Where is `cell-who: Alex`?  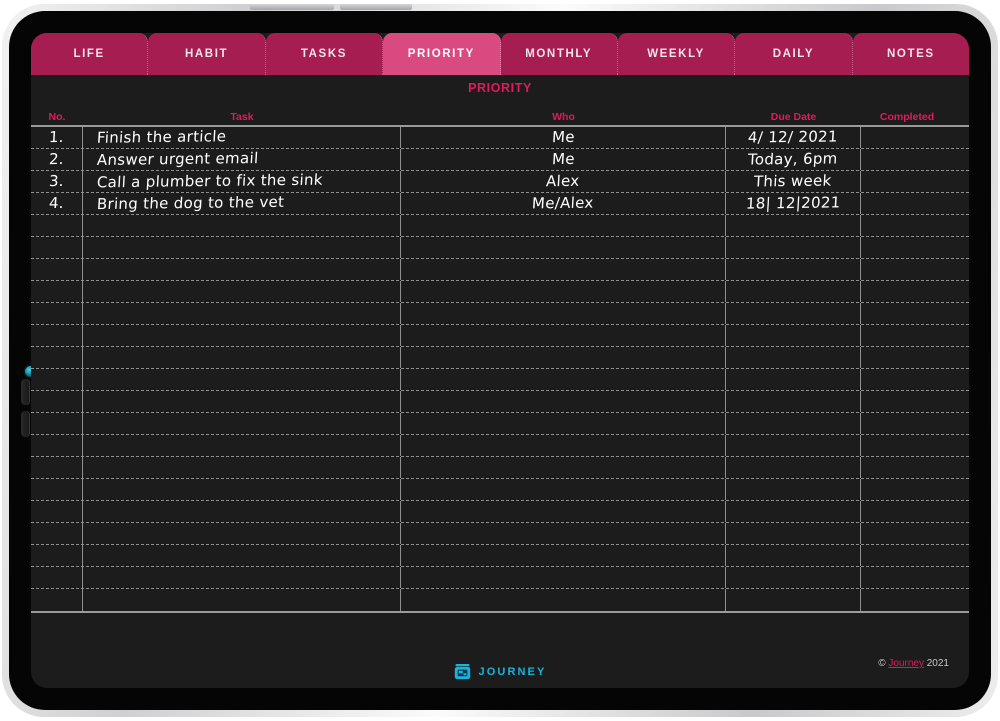 cell-who: Alex is located at coordinates (563, 181).